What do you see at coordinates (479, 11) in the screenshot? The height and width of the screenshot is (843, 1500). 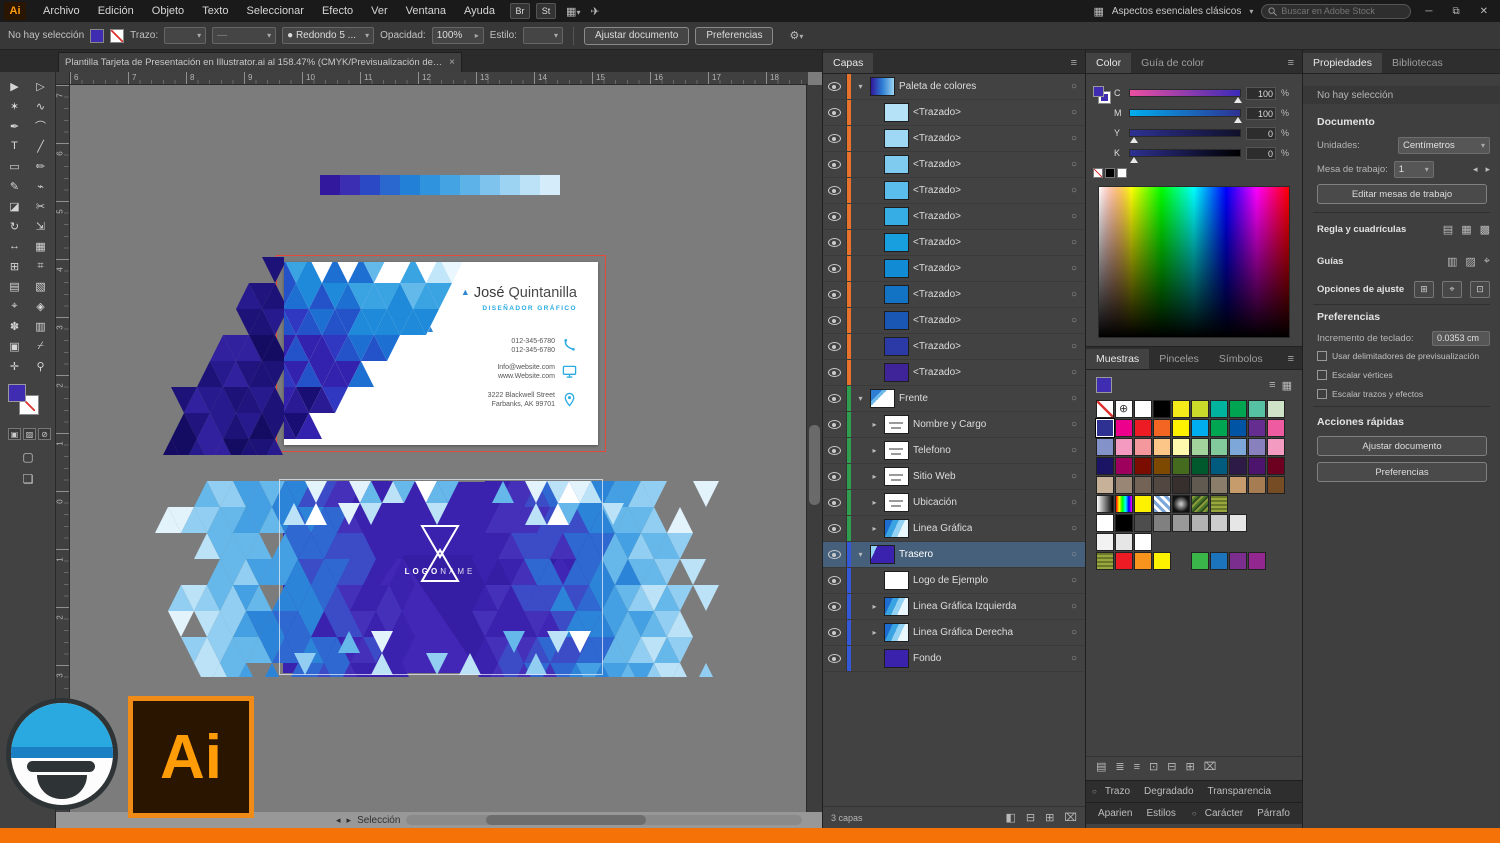 I see `menu-ayuda: Ayuda` at bounding box center [479, 11].